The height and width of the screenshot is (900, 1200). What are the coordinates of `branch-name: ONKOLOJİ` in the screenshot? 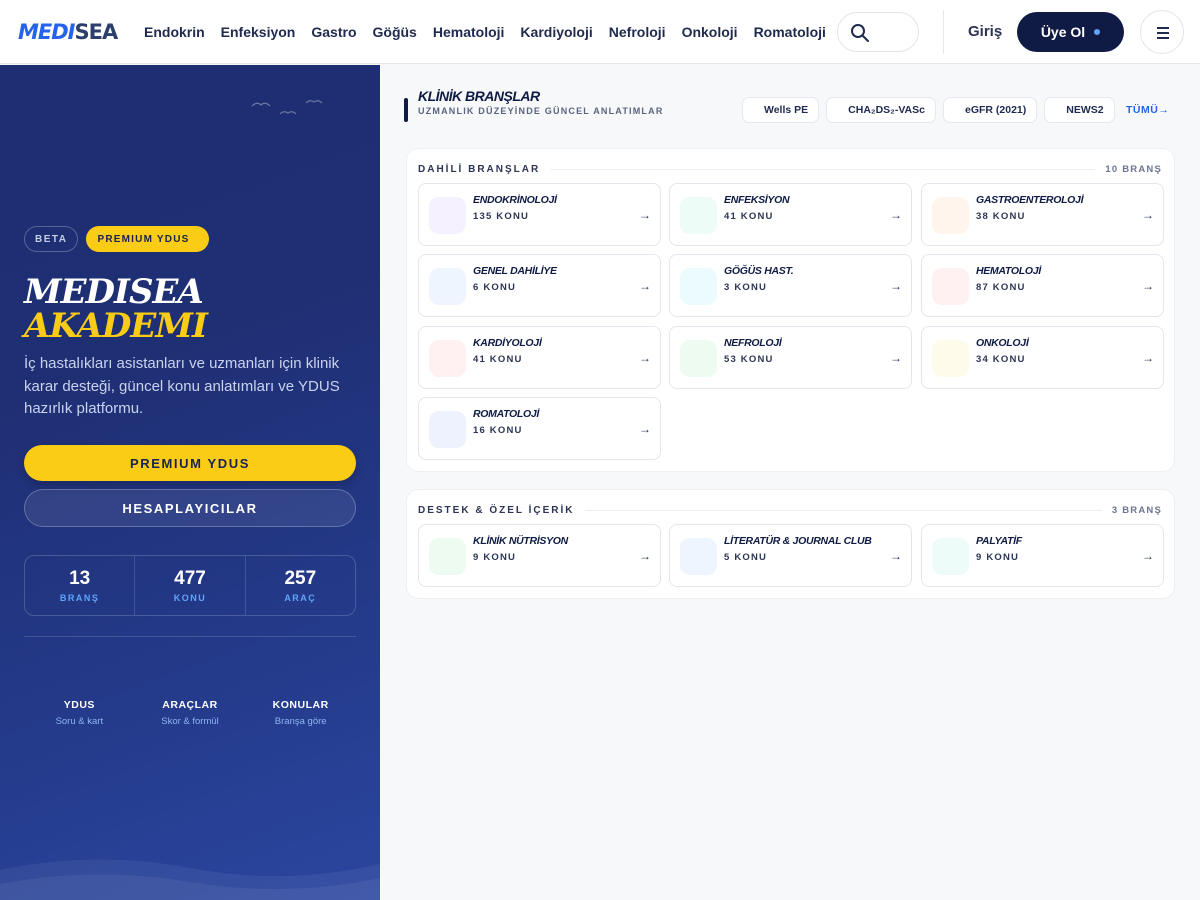 It's located at (1002, 343).